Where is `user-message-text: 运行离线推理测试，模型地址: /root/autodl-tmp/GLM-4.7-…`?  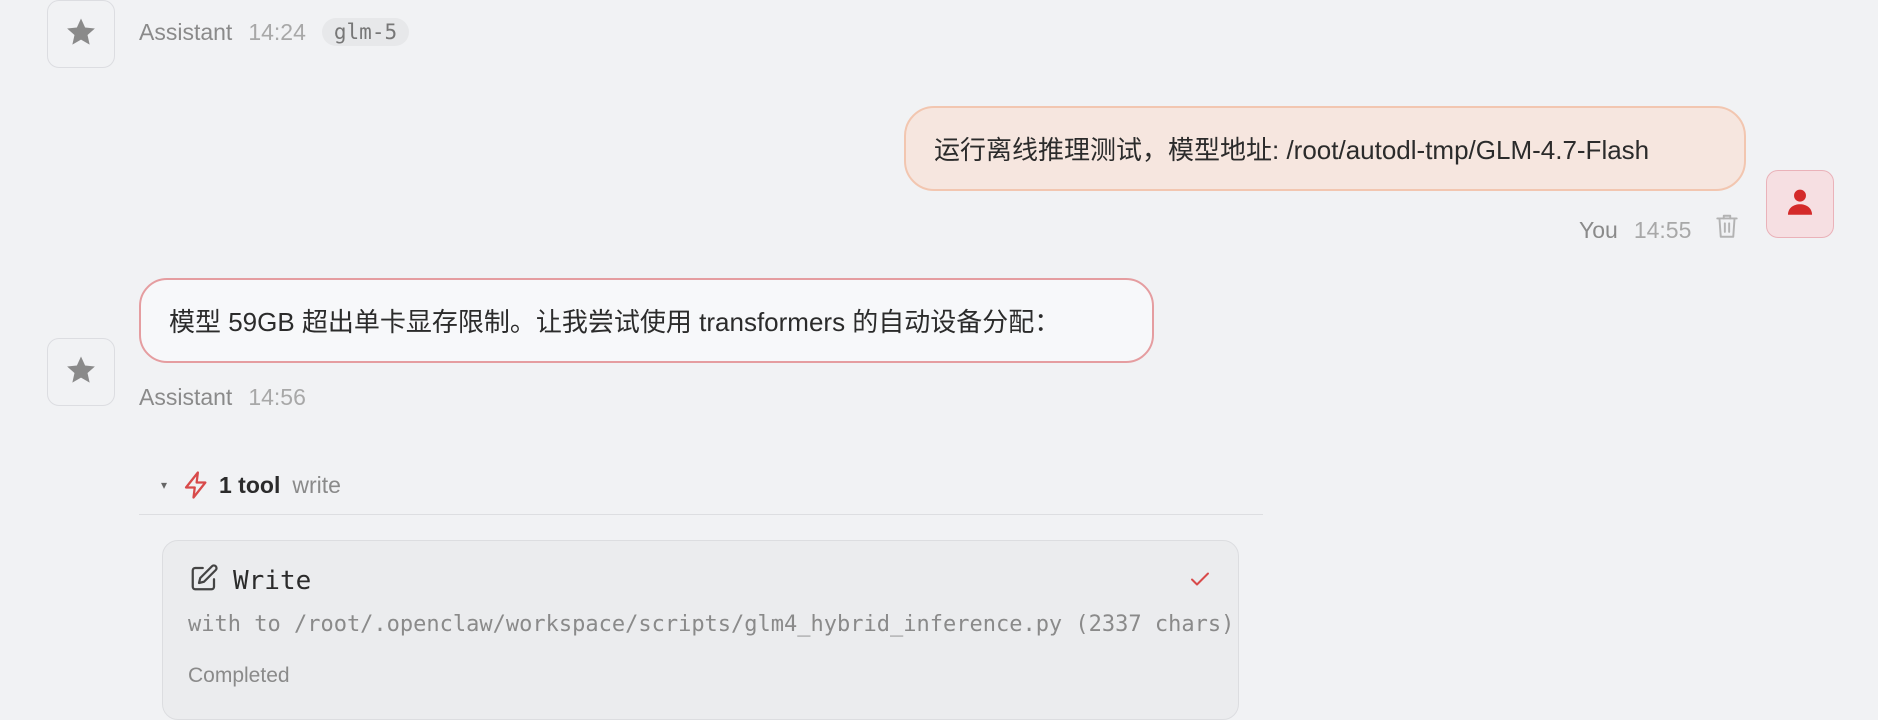
user-message-text: 运行离线推理测试，模型地址: /root/autodl-tmp/GLM-4.7-… is located at coordinates (1292, 150).